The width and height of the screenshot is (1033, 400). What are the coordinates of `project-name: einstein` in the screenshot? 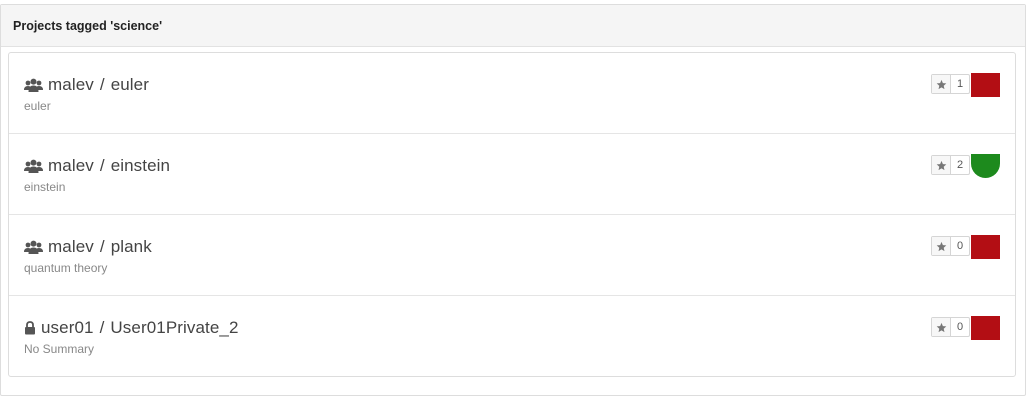 It's located at (140, 165).